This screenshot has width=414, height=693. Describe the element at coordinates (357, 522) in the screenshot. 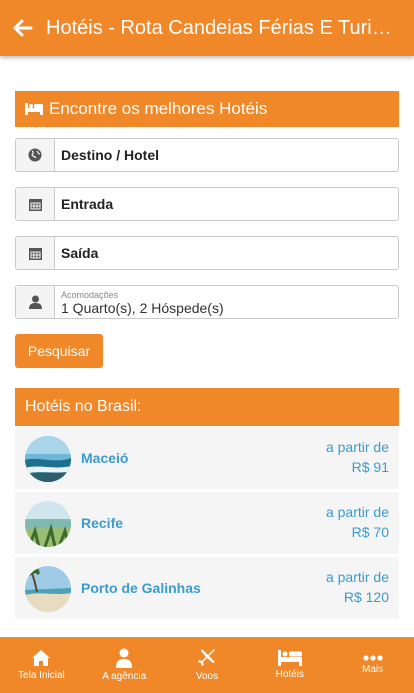

I see `price-block: a partir de R$ 70` at that location.